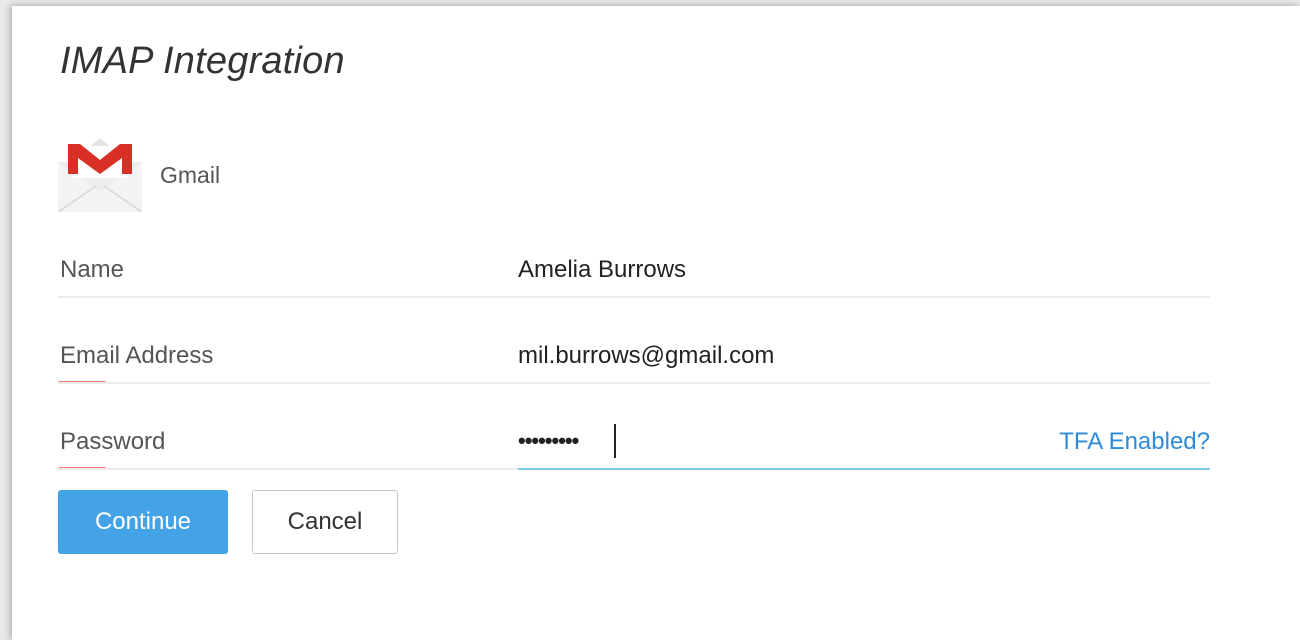 The width and height of the screenshot is (1300, 640). Describe the element at coordinates (113, 441) in the screenshot. I see `password-label: Password` at that location.